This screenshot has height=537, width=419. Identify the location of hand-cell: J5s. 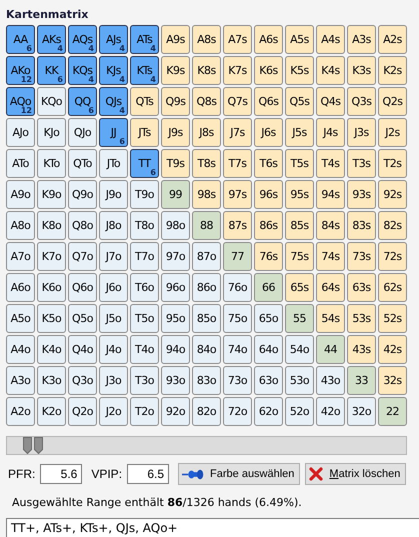
(299, 132).